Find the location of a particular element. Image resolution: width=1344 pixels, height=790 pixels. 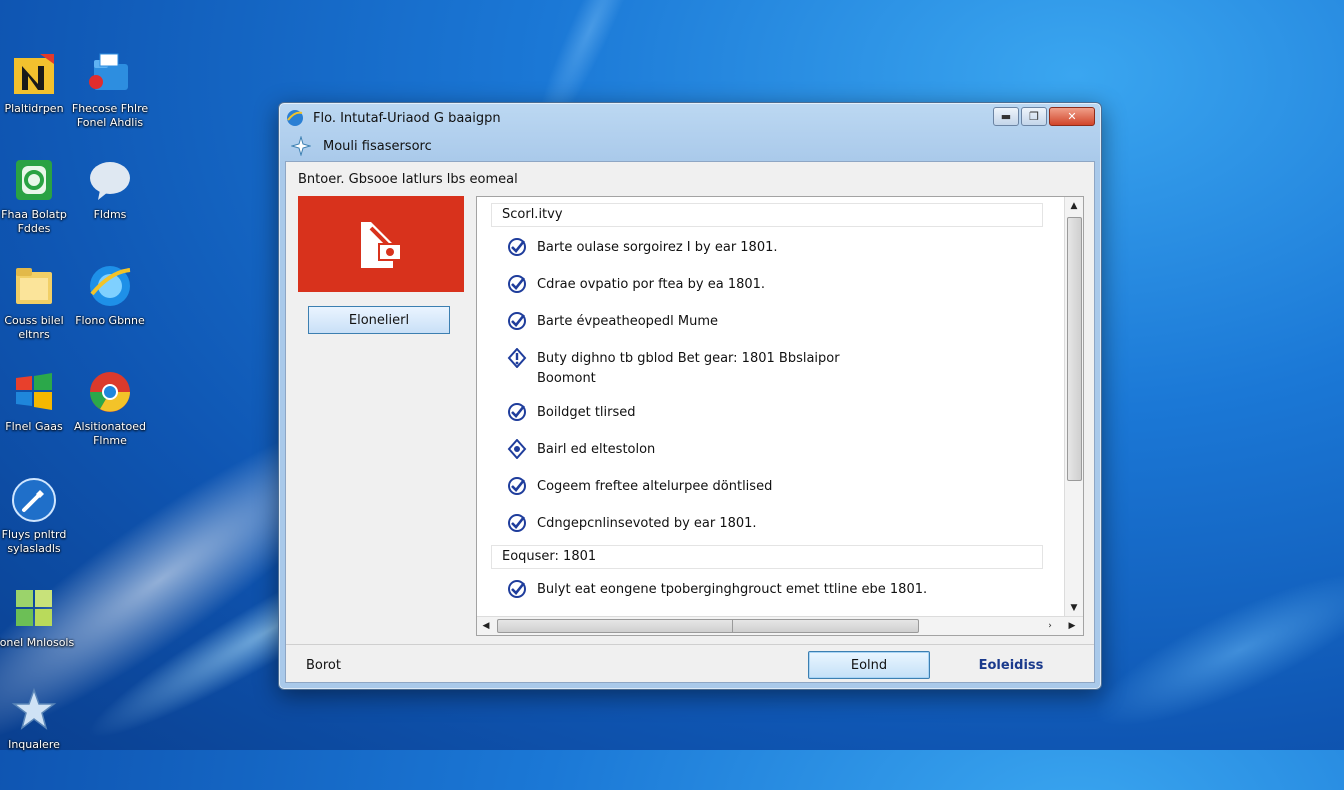

desktop-icon-8: Fluys pnltrd sylasladls is located at coordinates (38, 516).